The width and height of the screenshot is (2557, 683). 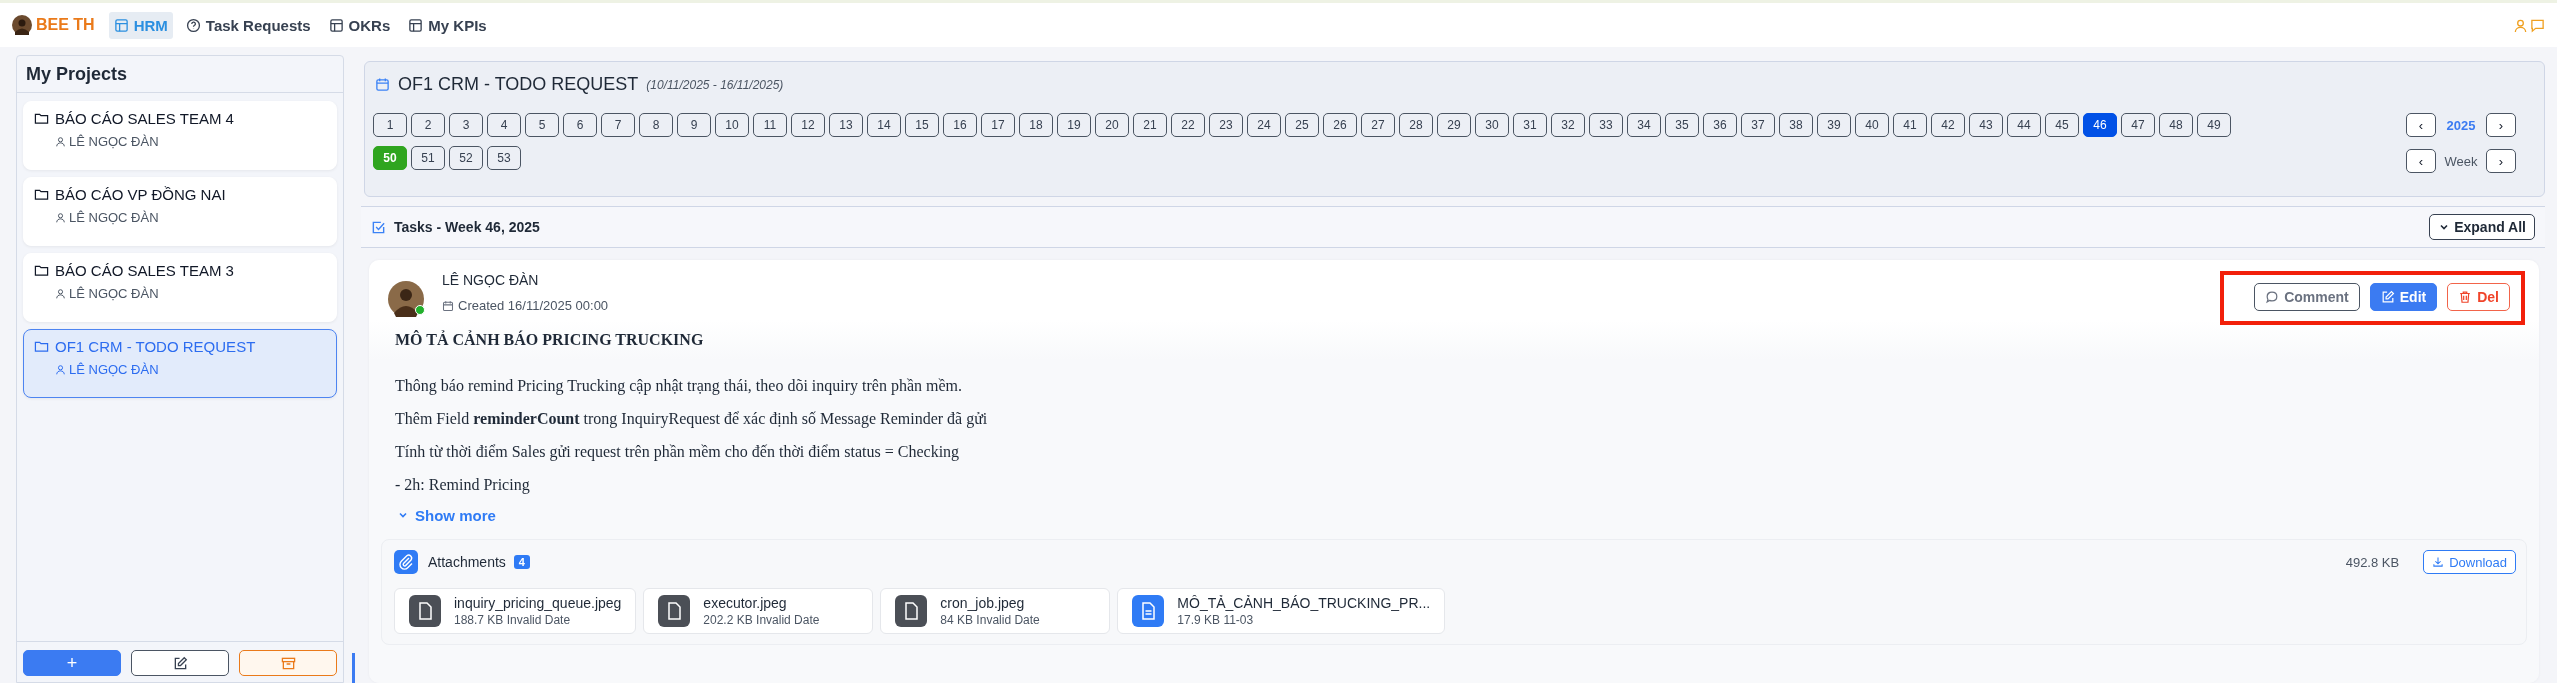 What do you see at coordinates (2024, 125) in the screenshot?
I see `week-button: 44` at bounding box center [2024, 125].